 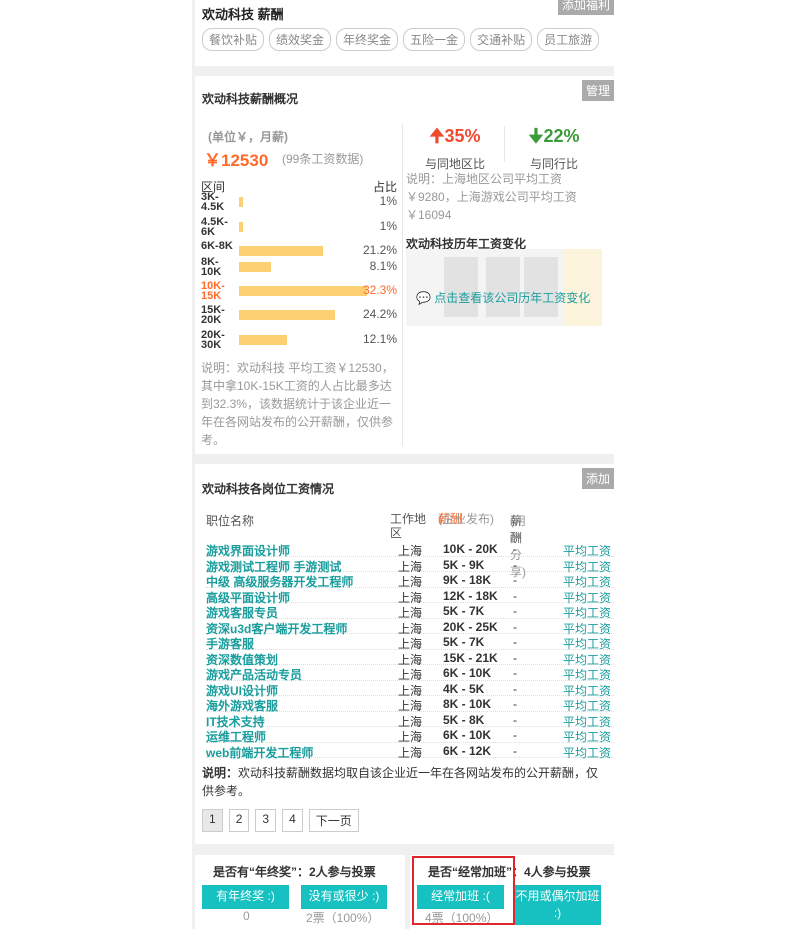 What do you see at coordinates (466, 519) in the screenshot?
I see `enterprise-note: (企业发布)` at bounding box center [466, 519].